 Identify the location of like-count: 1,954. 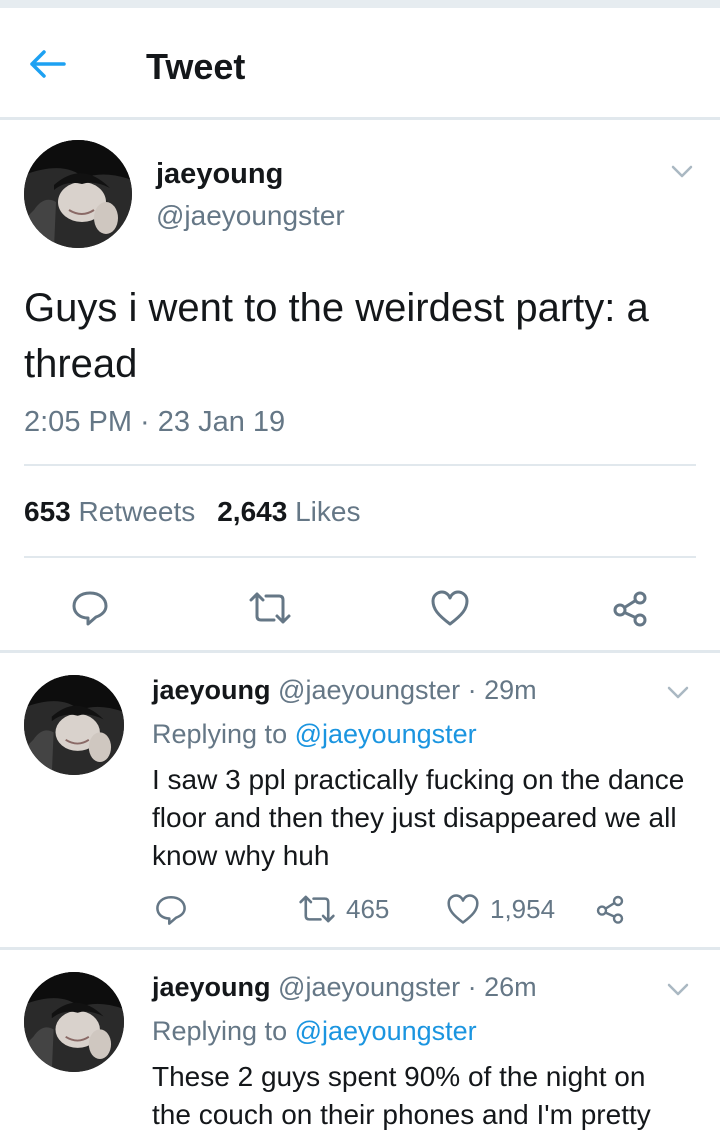
(523, 908).